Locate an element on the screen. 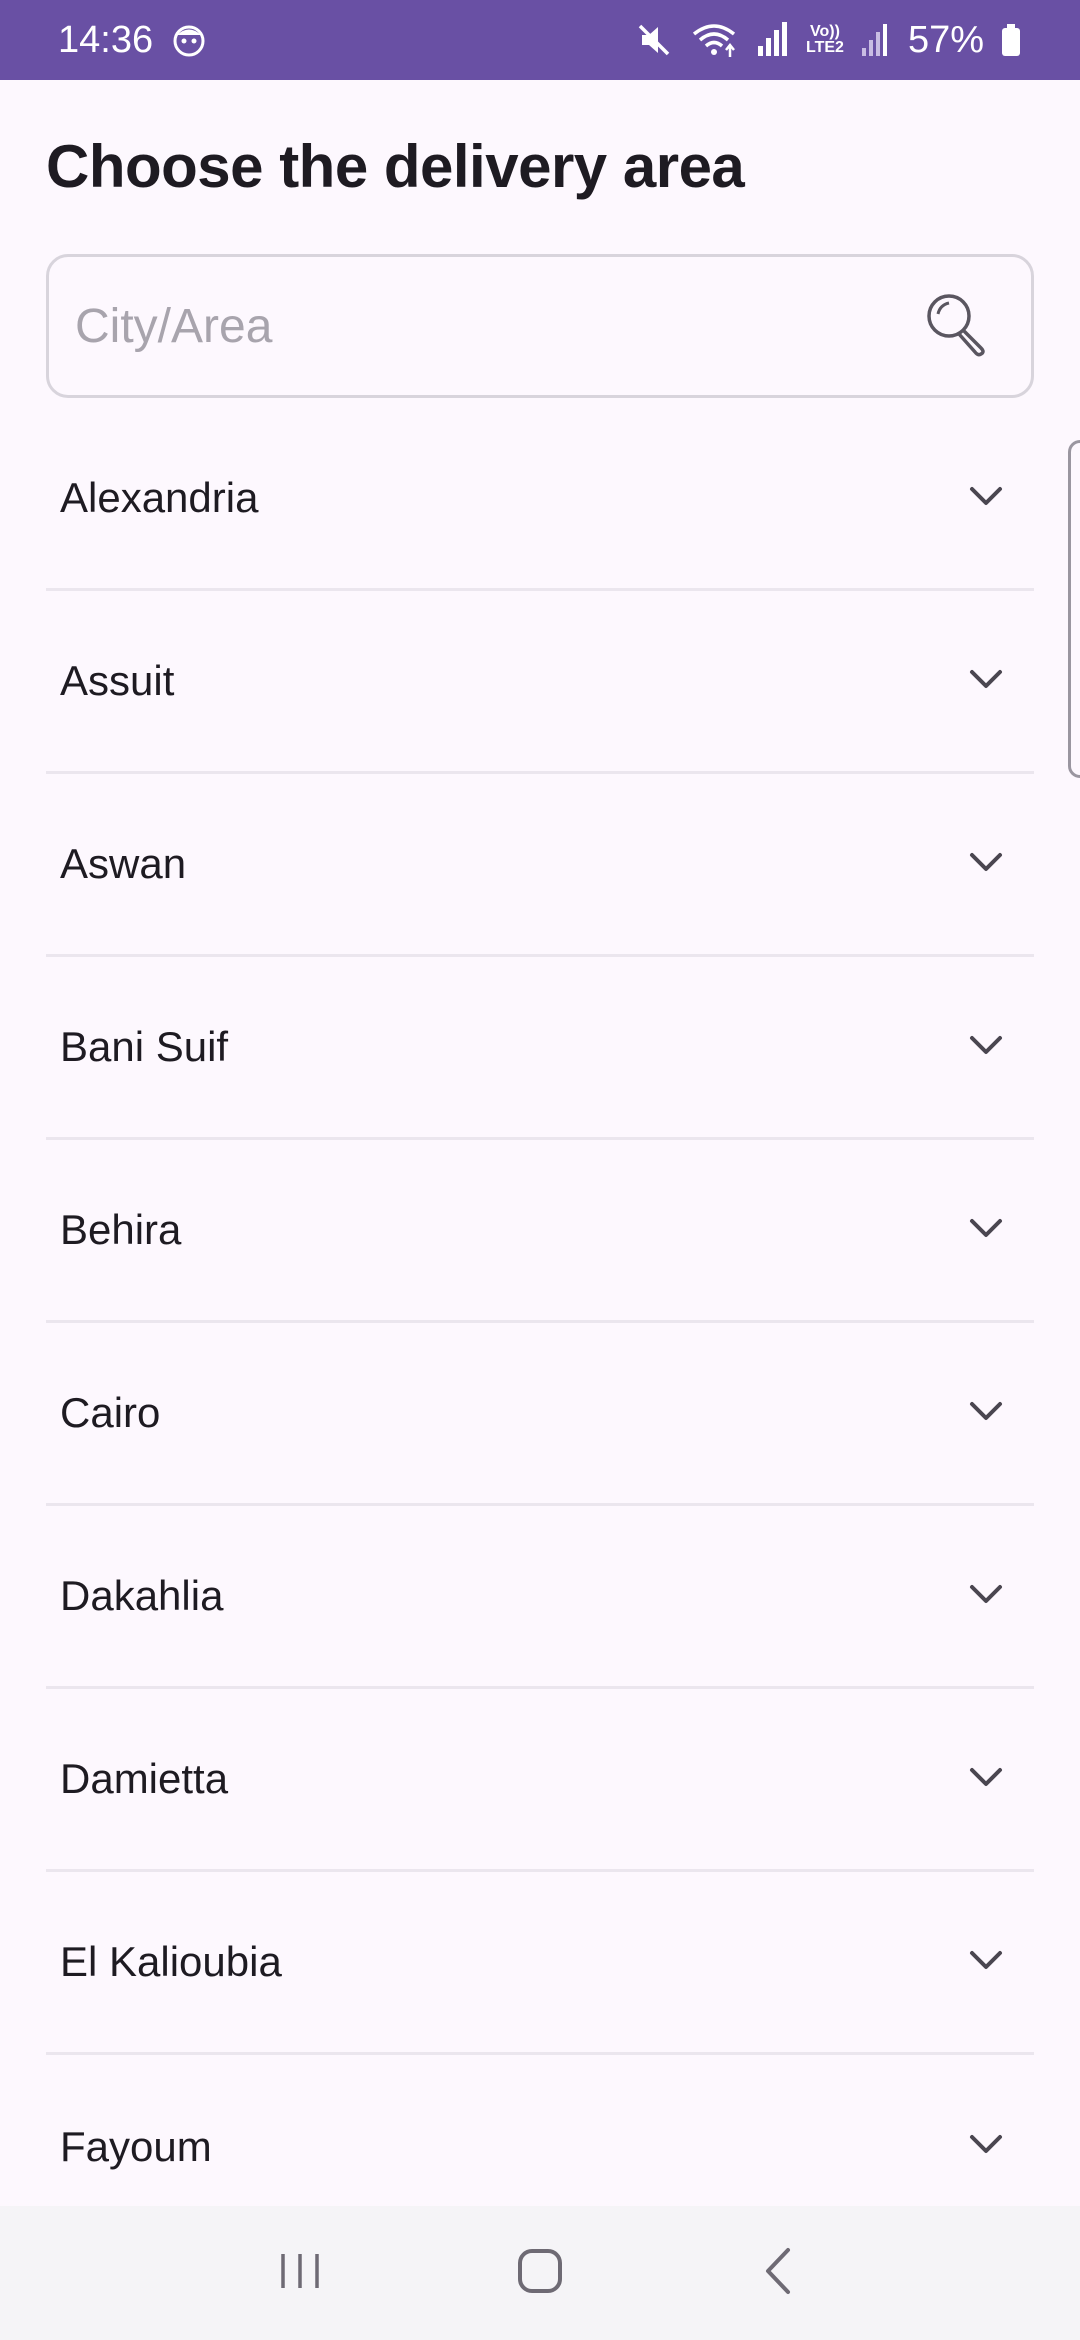 The width and height of the screenshot is (1080, 2340). list-item: Damietta is located at coordinates (540, 1780).